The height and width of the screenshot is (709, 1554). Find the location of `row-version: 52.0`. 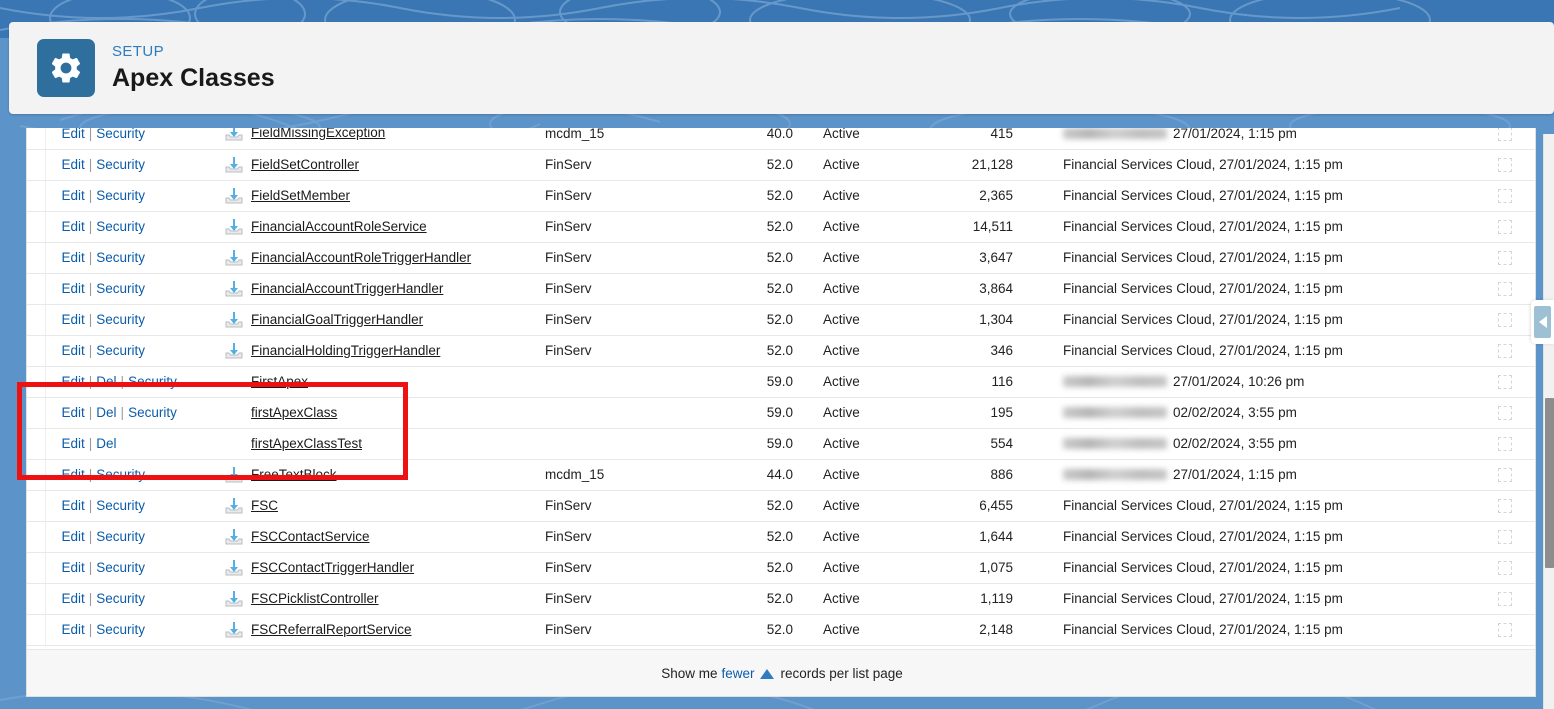

row-version: 52.0 is located at coordinates (755, 165).